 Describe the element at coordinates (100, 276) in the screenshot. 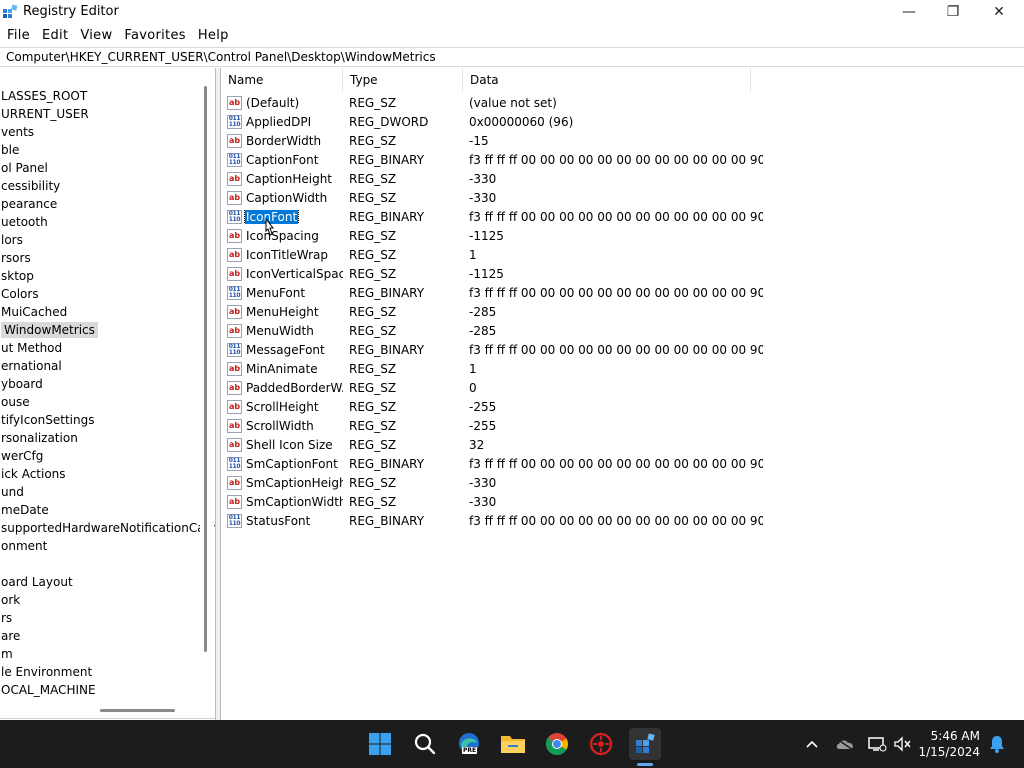

I see `tree-item: sktop` at that location.